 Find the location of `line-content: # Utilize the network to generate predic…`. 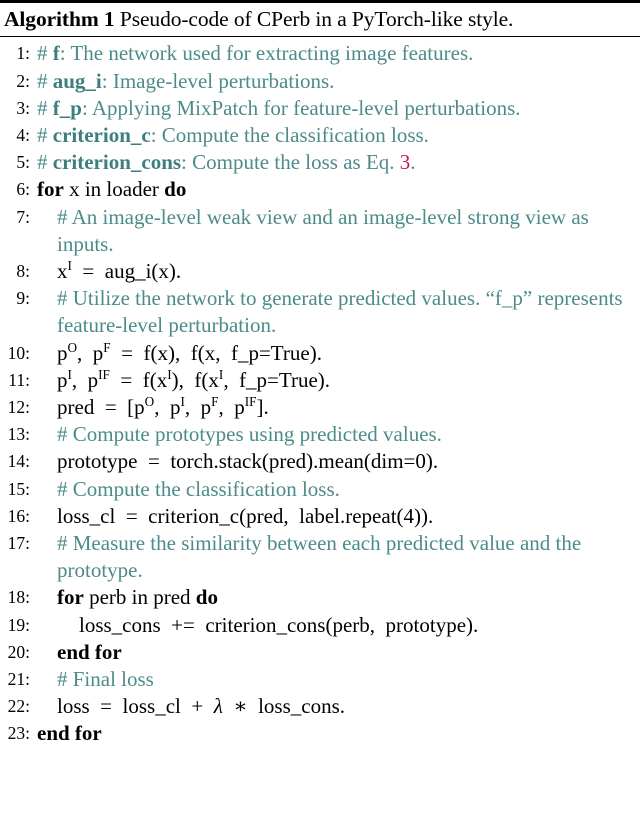

line-content: # Utilize the network to generate predic… is located at coordinates (337, 312).